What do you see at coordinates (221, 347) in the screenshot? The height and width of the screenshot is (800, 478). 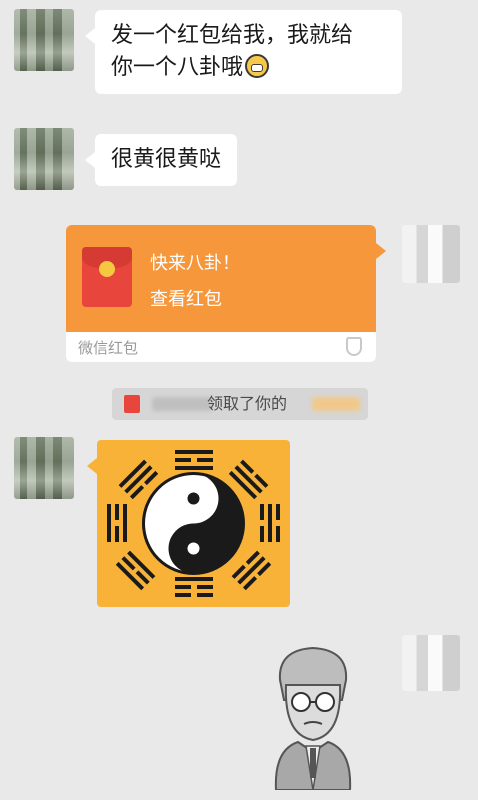 I see `red-packet-footer: 微信红包` at bounding box center [221, 347].